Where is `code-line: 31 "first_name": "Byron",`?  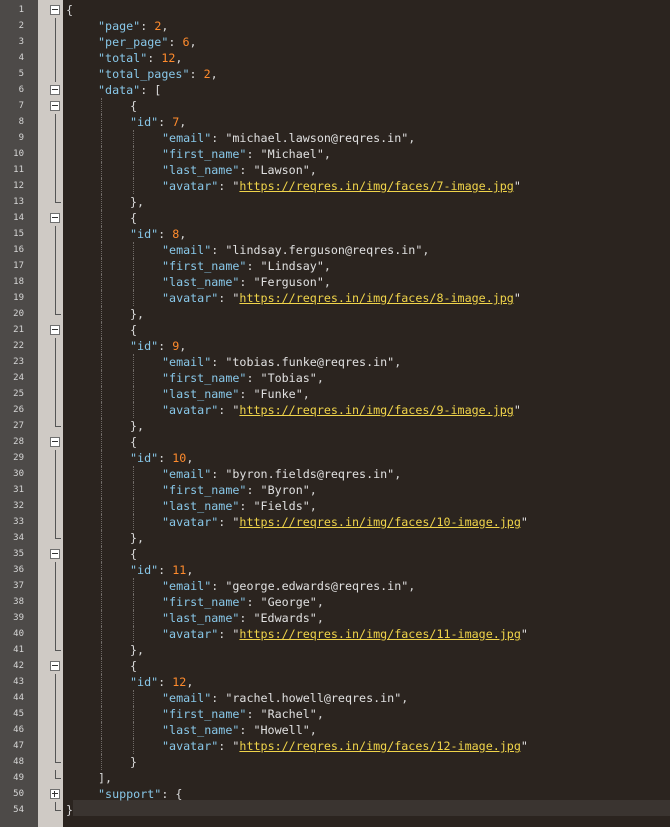
code-line: 31 "first_name": "Byron", is located at coordinates (335, 490).